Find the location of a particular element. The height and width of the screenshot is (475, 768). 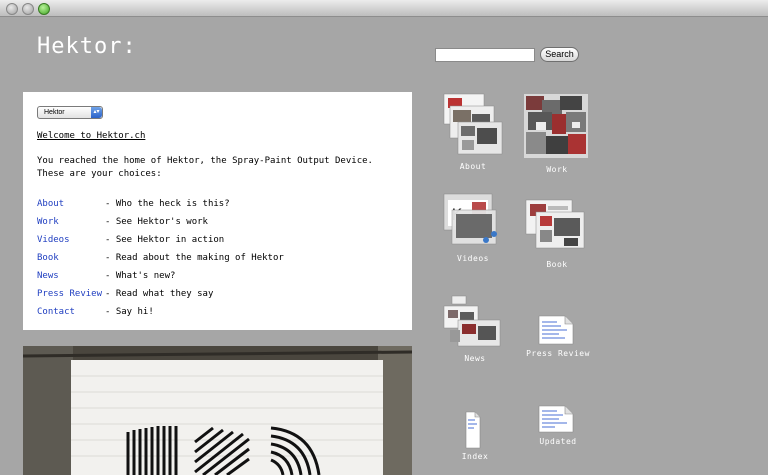

videos-icon-link: K Videos is located at coordinates (473, 230).